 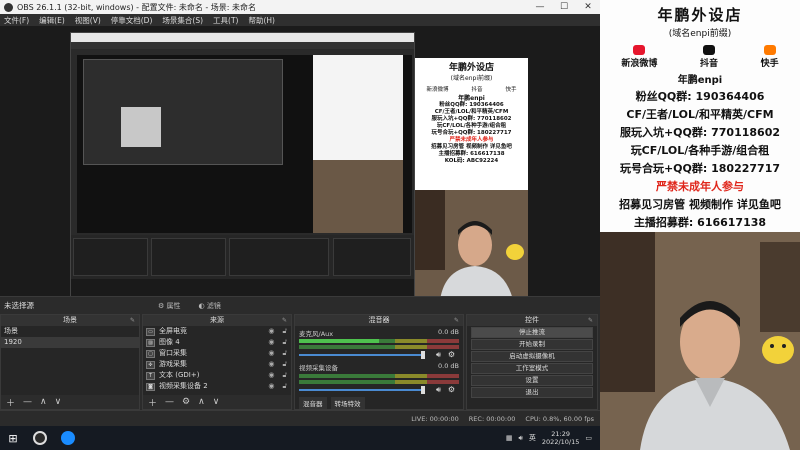 I want to click on clock-date: 2022/10/15, so click(x=560, y=442).